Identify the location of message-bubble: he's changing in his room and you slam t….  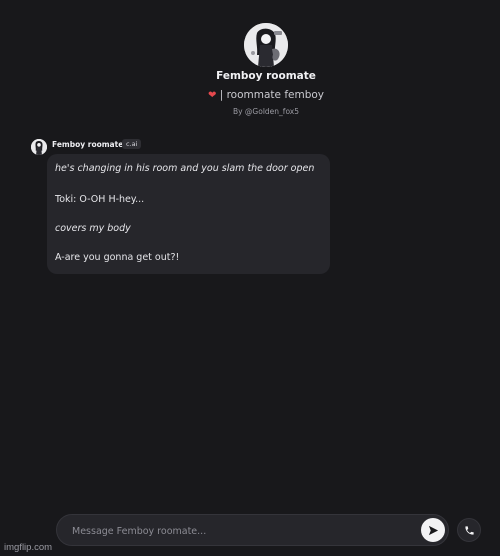
(188, 214).